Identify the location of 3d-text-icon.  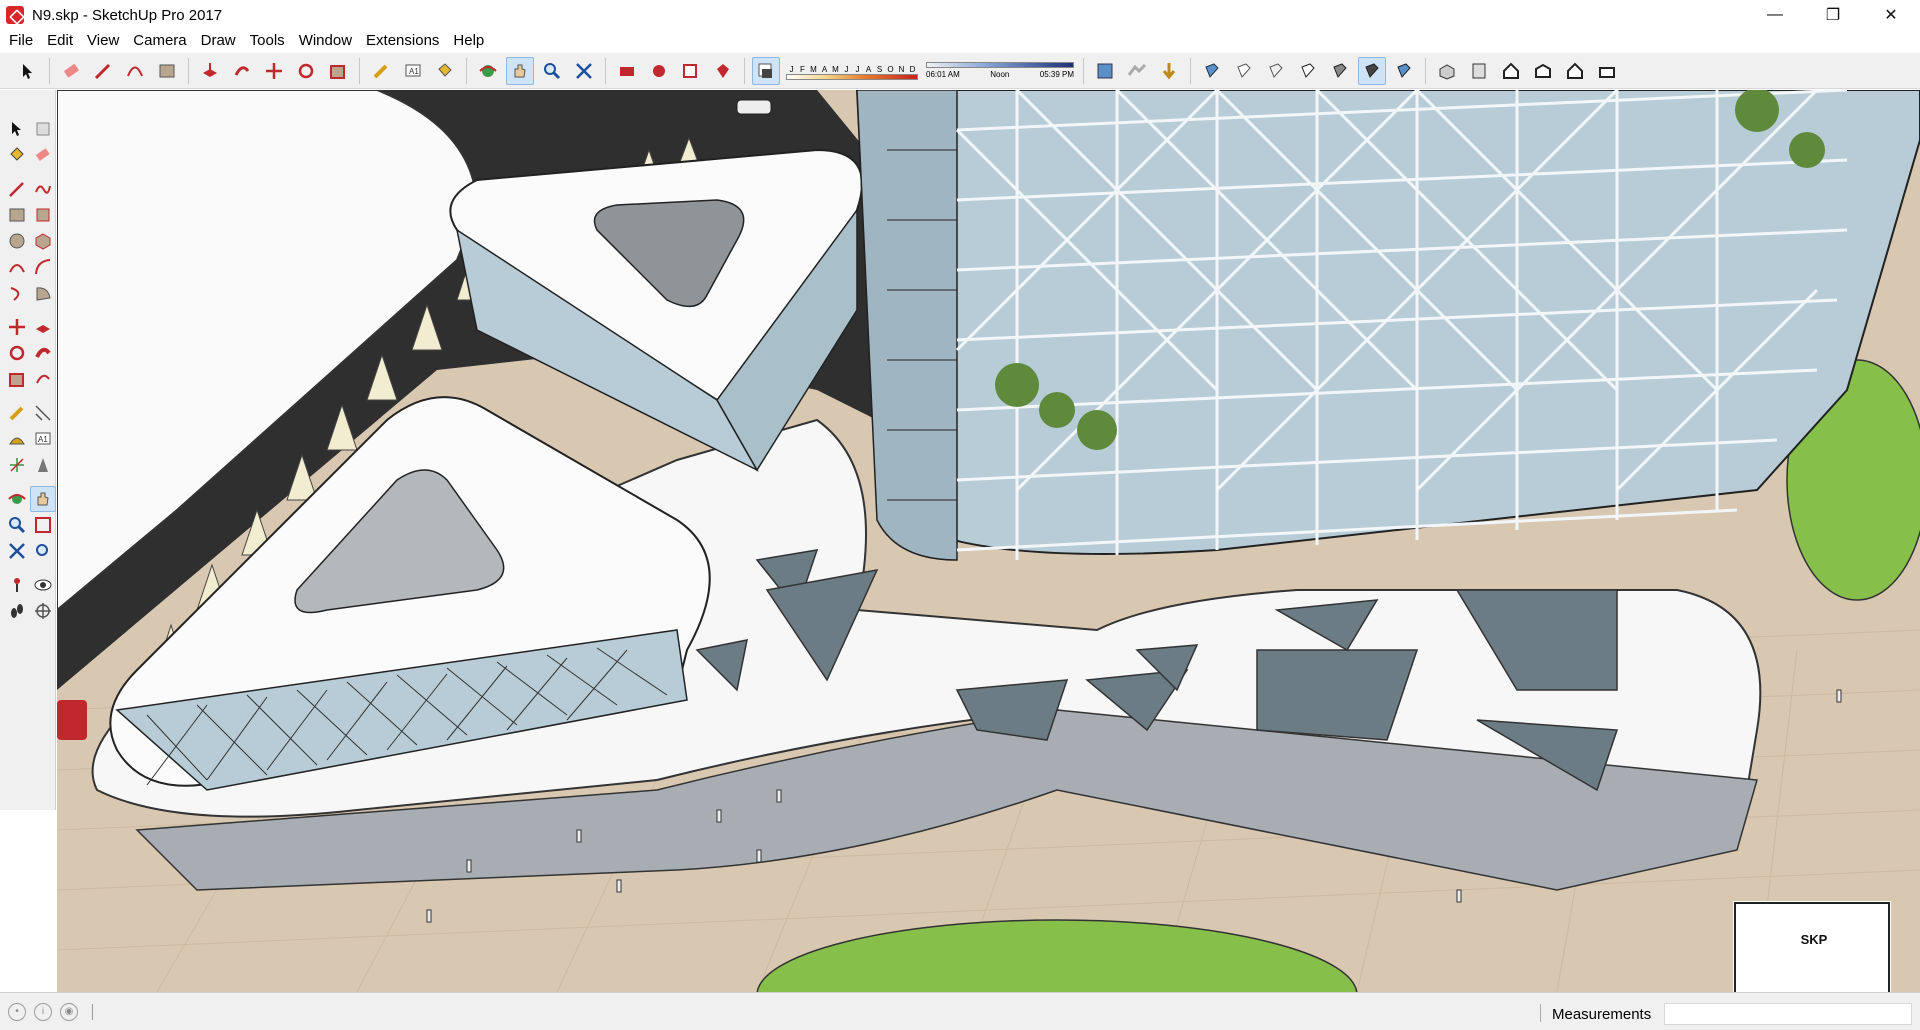
(43, 465).